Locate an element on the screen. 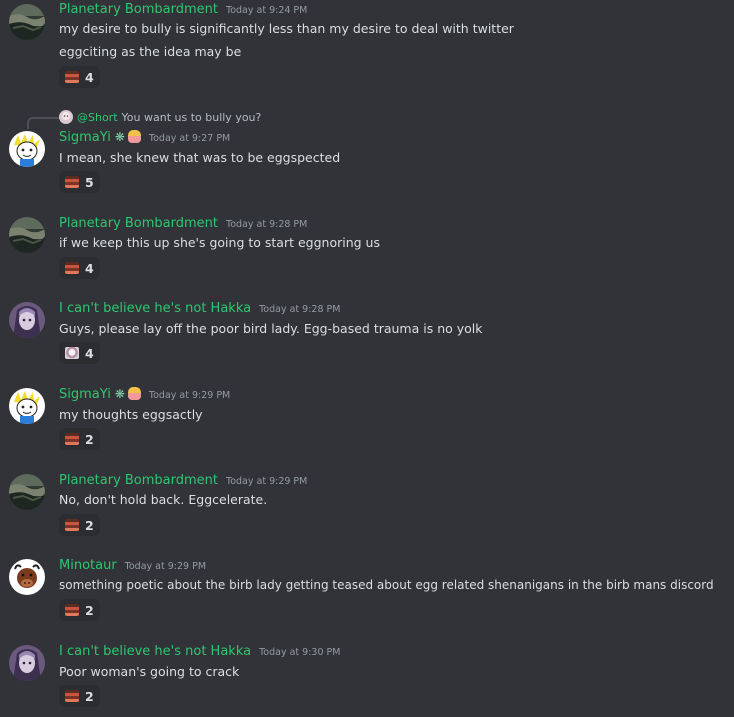 This screenshot has width=734, height=717. short-avatar-icon is located at coordinates (66, 117).